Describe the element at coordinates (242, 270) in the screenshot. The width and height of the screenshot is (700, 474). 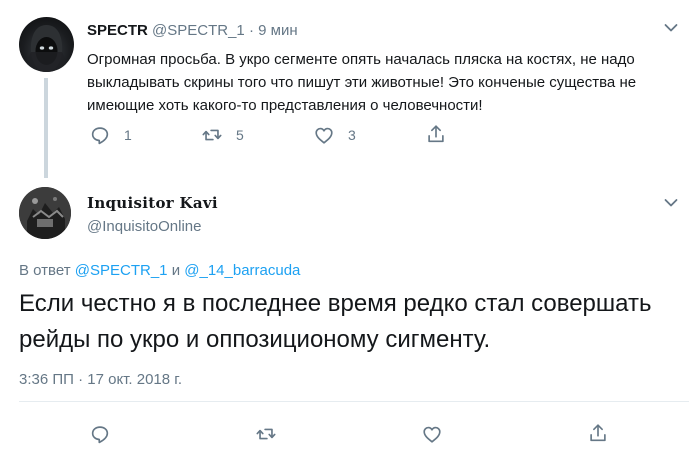
I see `reply-mention-link: @_14_barracuda` at that location.